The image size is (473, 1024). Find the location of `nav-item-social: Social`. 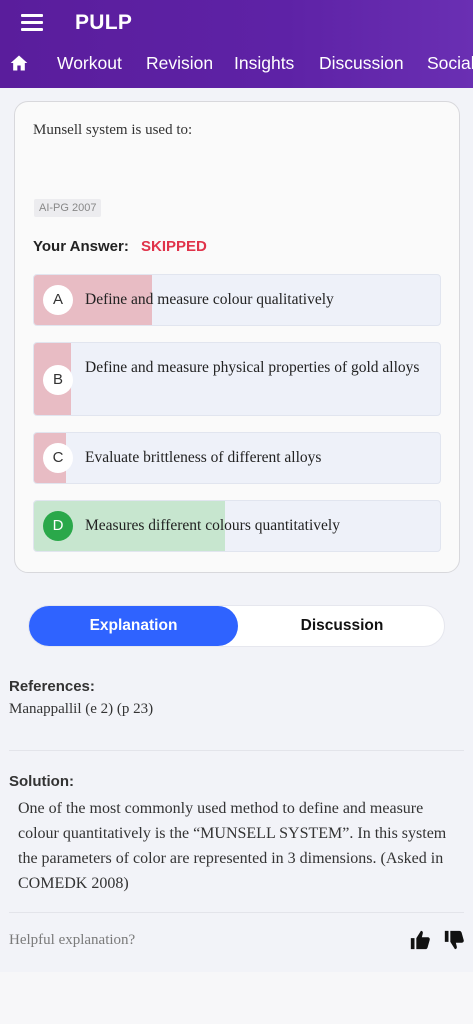

nav-item-social: Social is located at coordinates (450, 63).